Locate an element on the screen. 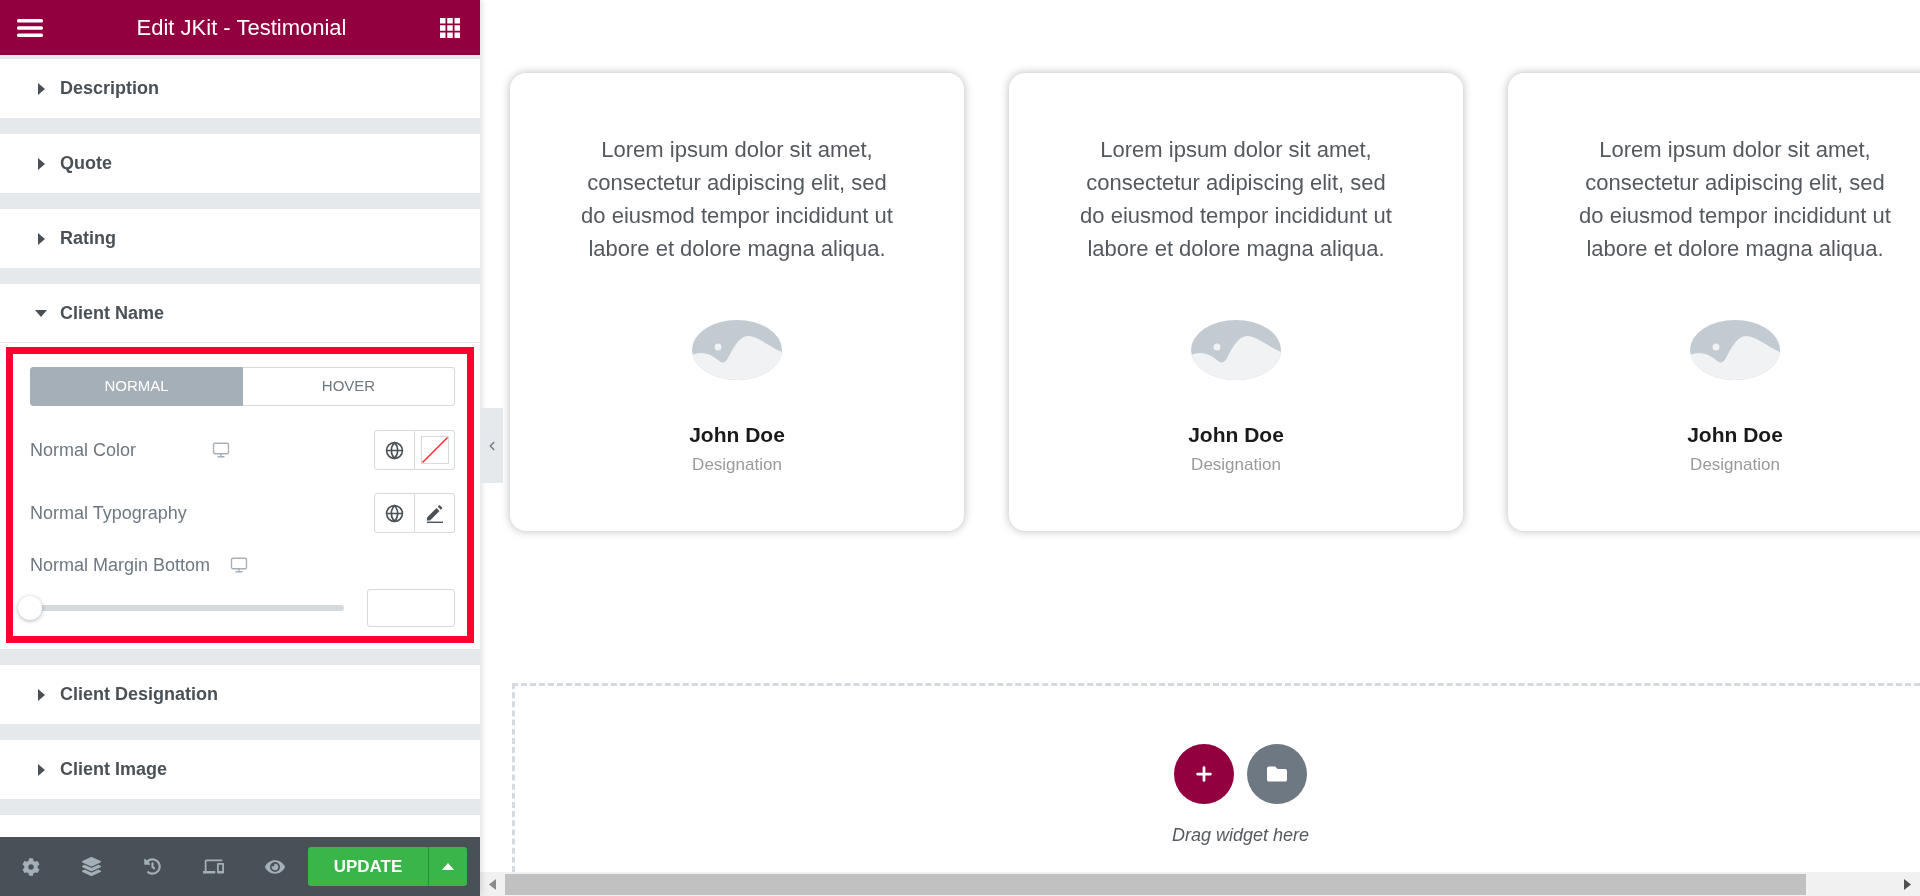 The image size is (1920, 896). folder-icon is located at coordinates (1277, 774).